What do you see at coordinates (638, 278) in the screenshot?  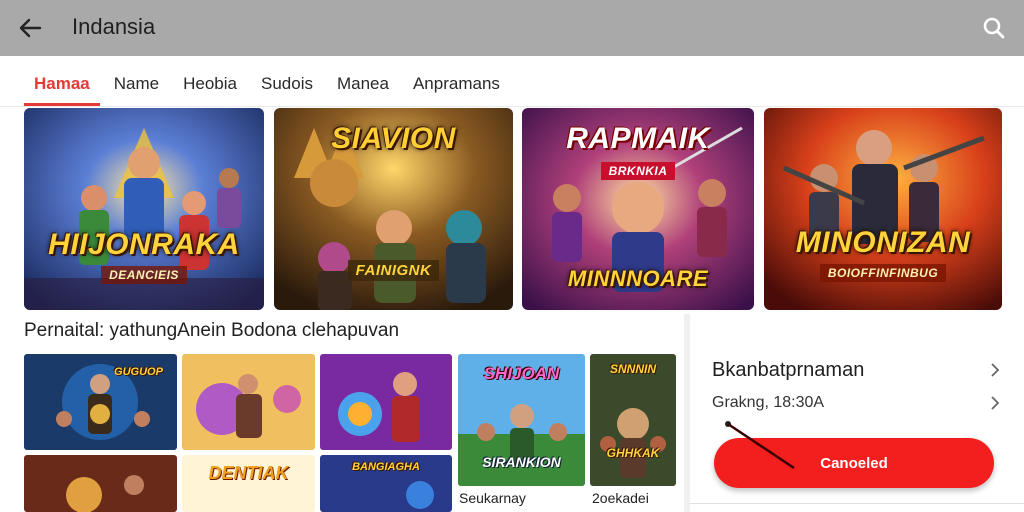 I see `featured-footer: MINNNOARE` at bounding box center [638, 278].